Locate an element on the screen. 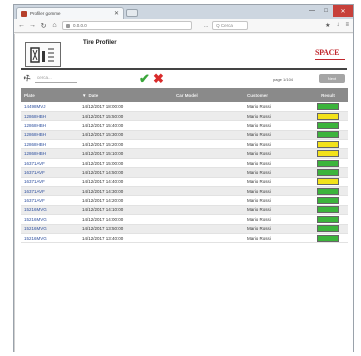  tab-close-icon: ✕ is located at coordinates (116, 13).